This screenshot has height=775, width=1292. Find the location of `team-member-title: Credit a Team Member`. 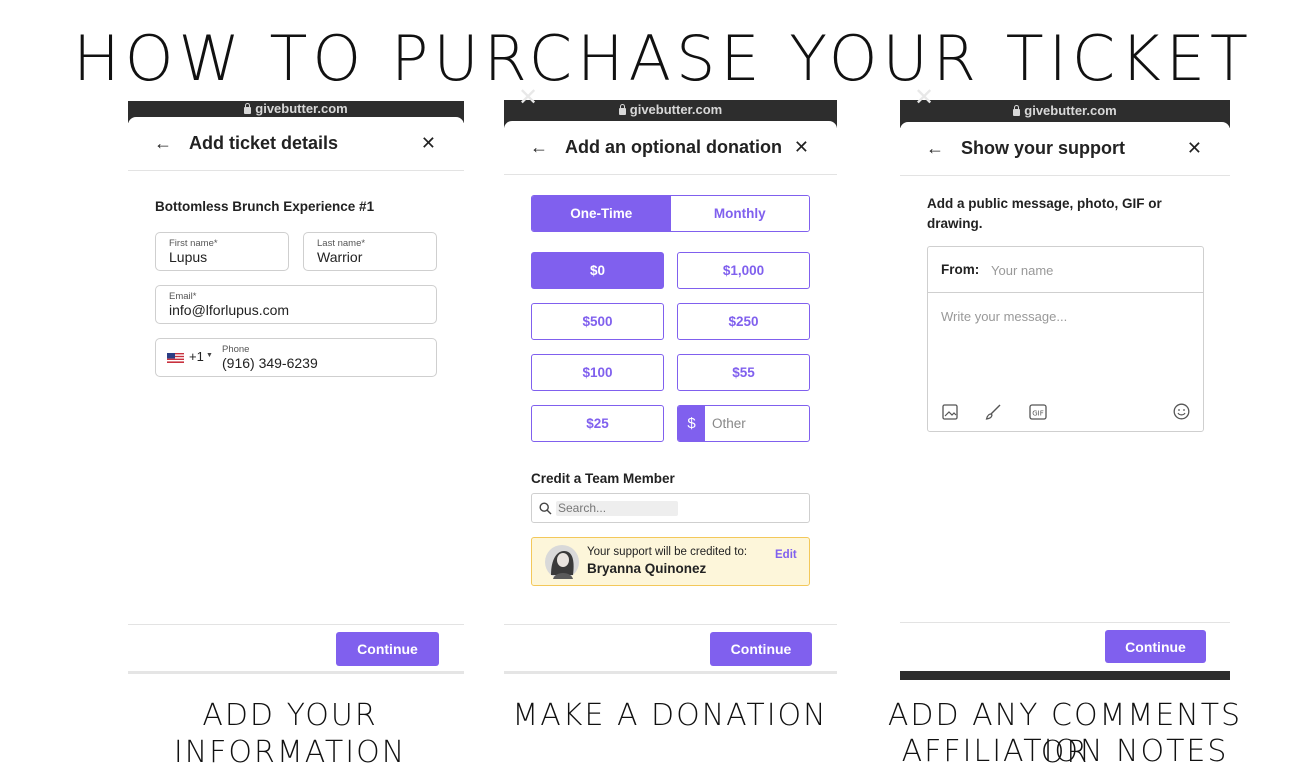

team-member-title: Credit a Team Member is located at coordinates (603, 478).